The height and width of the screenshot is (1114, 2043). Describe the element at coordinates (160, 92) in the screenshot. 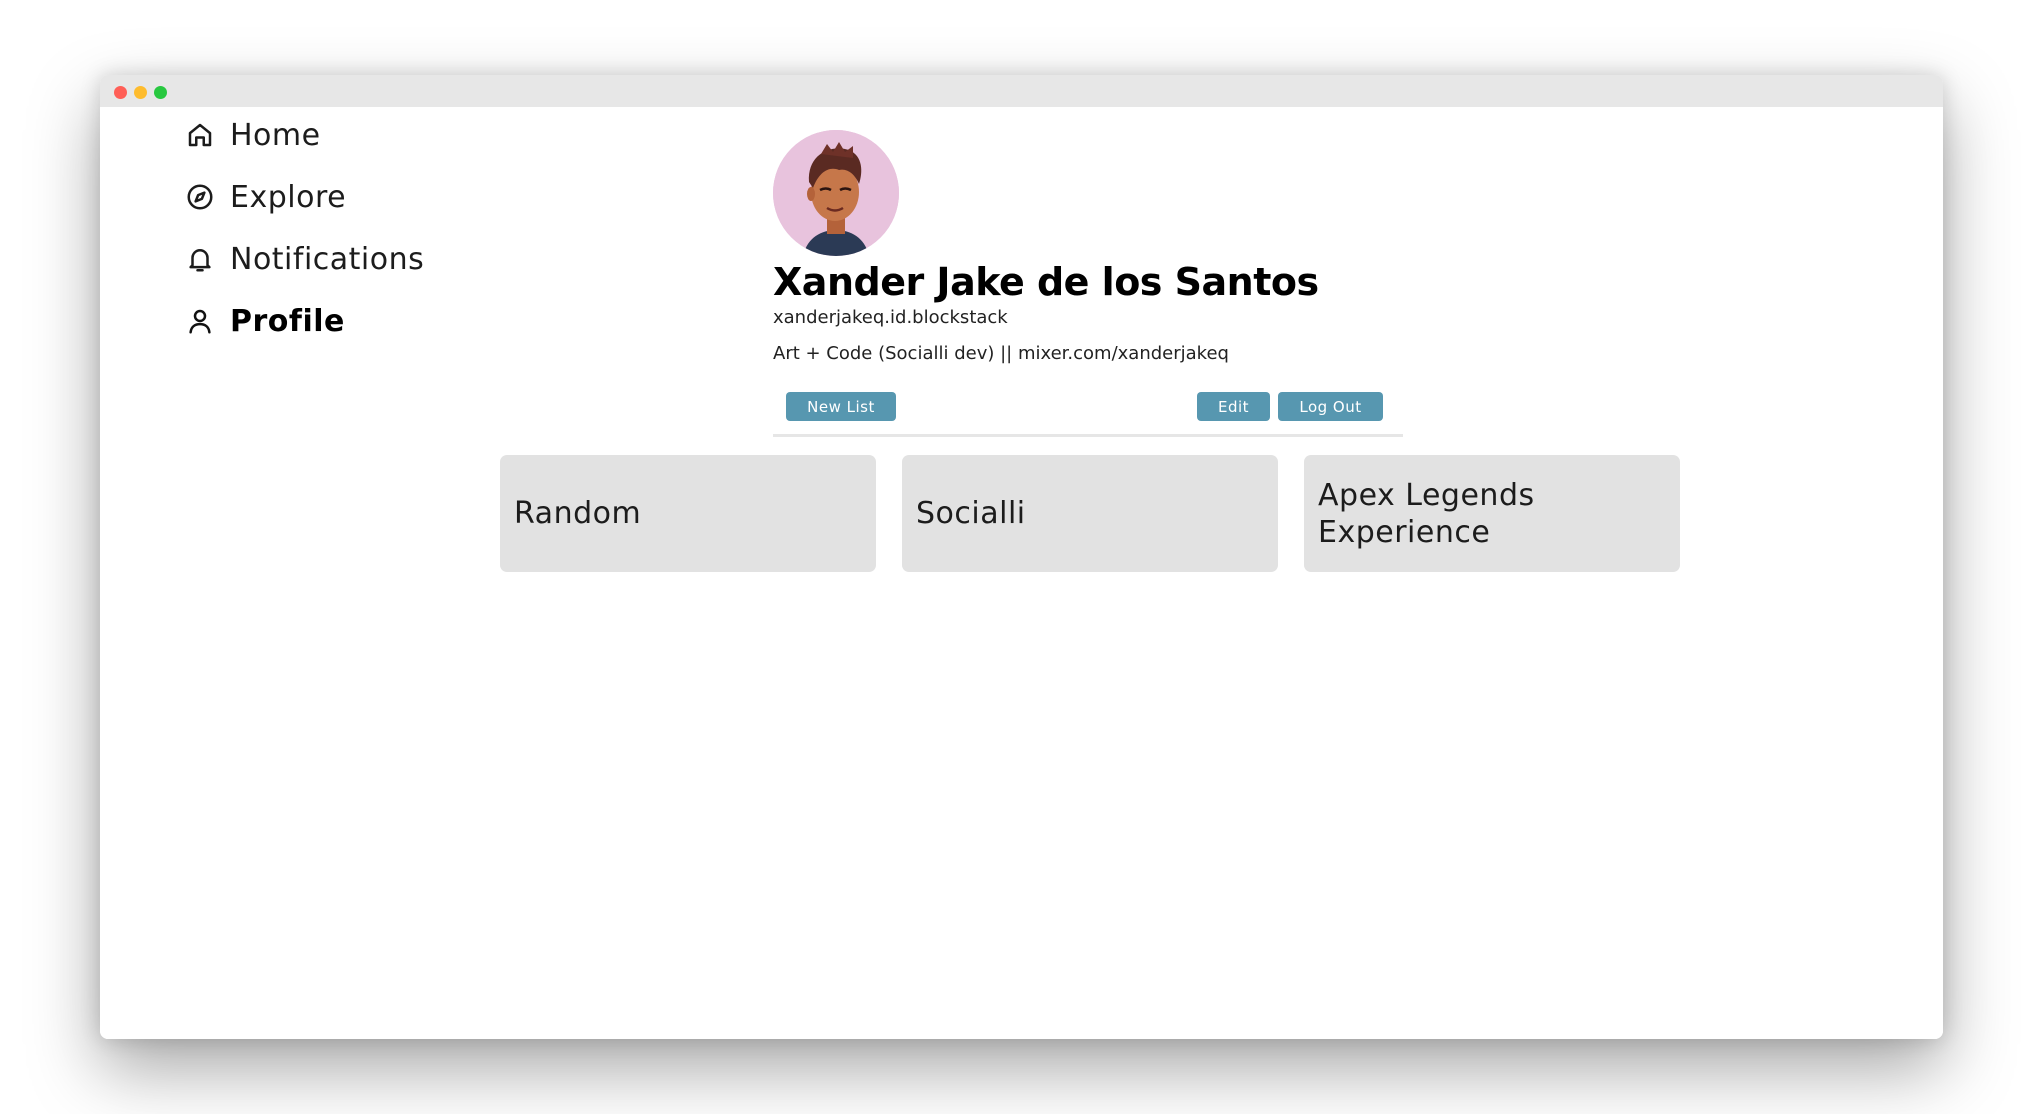

I see `maximize-window-button` at that location.